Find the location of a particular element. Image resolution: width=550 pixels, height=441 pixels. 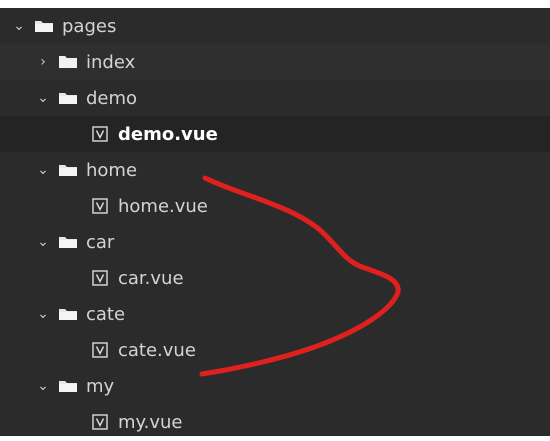

tree-row-cate: ⌄ cate is located at coordinates (275, 314).